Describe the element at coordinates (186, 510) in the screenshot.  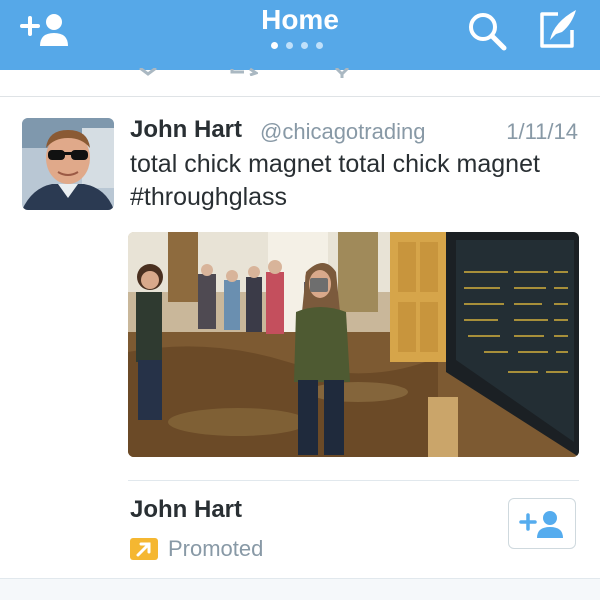
I see `promoted-account-name: John Hart` at that location.